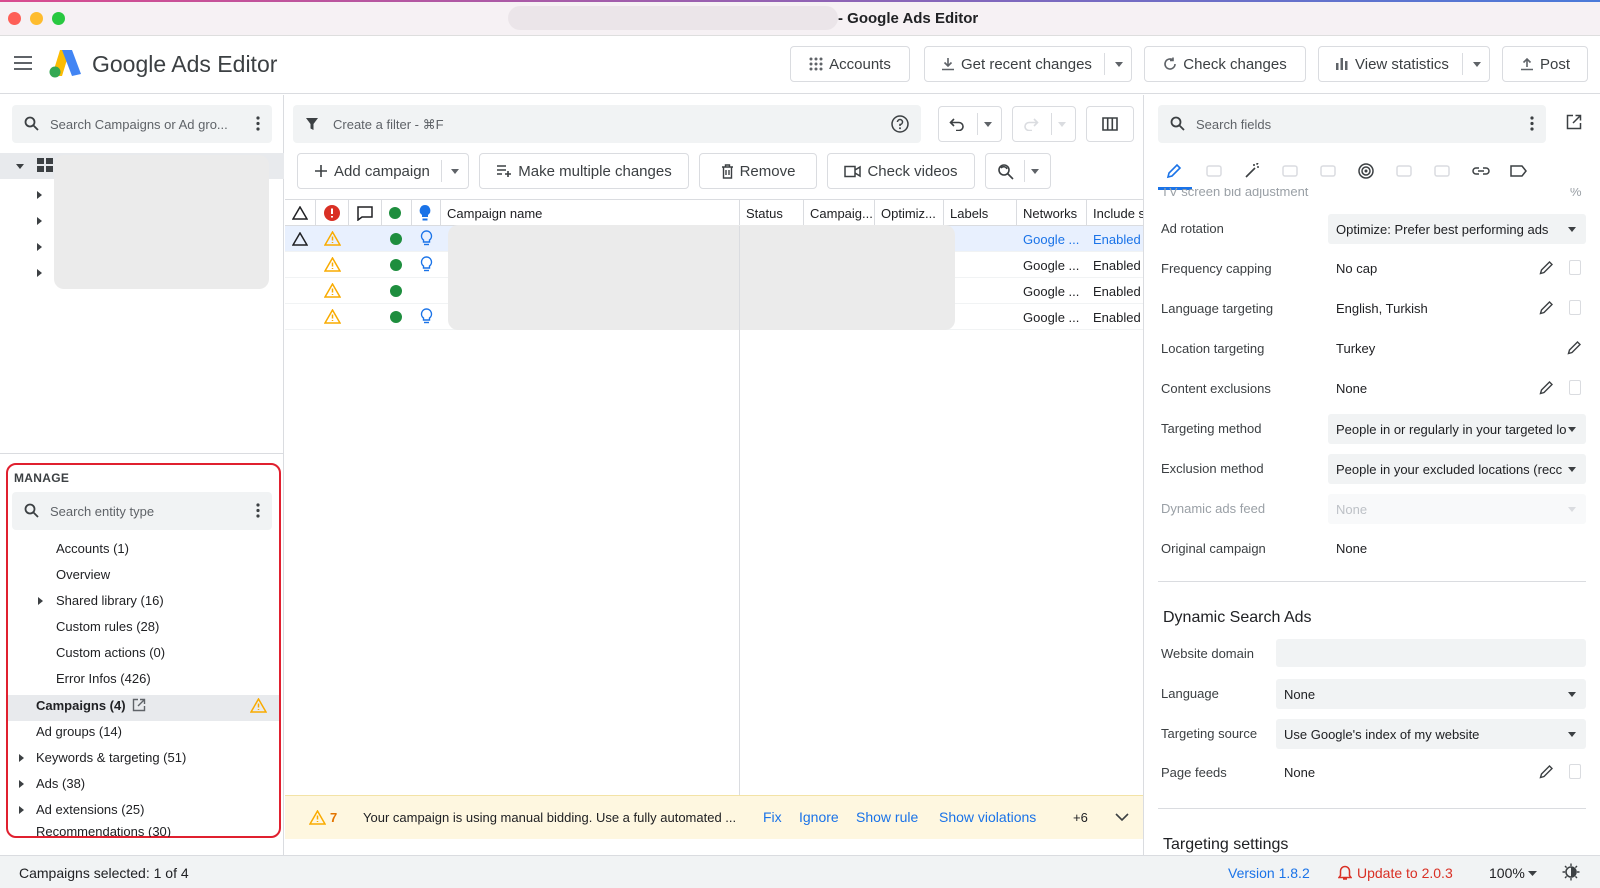  I want to click on menu-icon, so click(23, 63).